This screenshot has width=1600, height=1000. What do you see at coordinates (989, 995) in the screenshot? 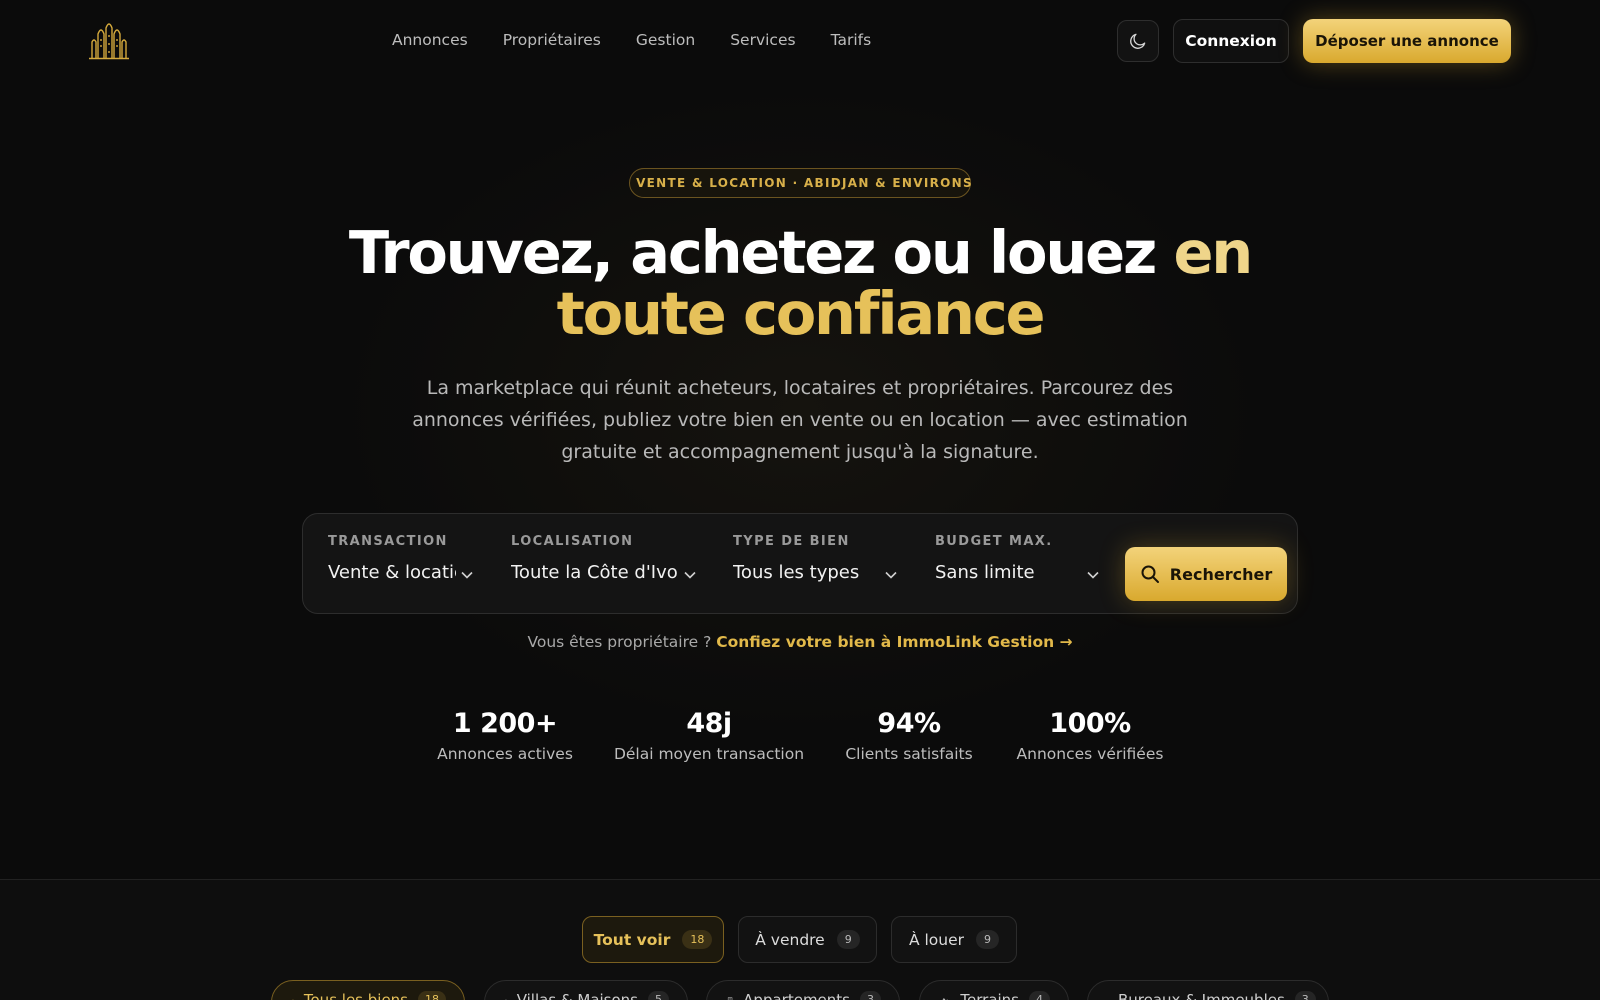
I see `category-label: Terrains` at bounding box center [989, 995].